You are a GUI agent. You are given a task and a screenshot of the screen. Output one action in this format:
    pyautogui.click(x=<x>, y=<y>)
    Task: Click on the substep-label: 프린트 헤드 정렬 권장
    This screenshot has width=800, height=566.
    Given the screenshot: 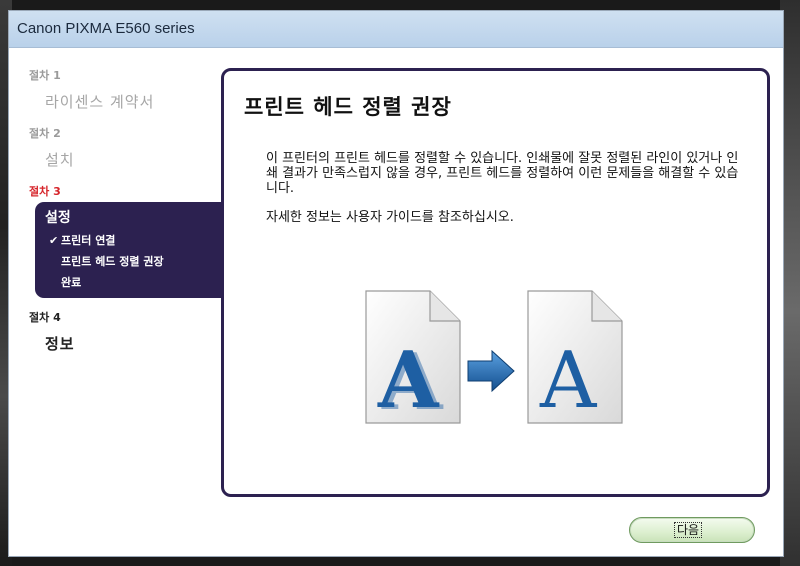 What is the action you would take?
    pyautogui.click(x=112, y=261)
    